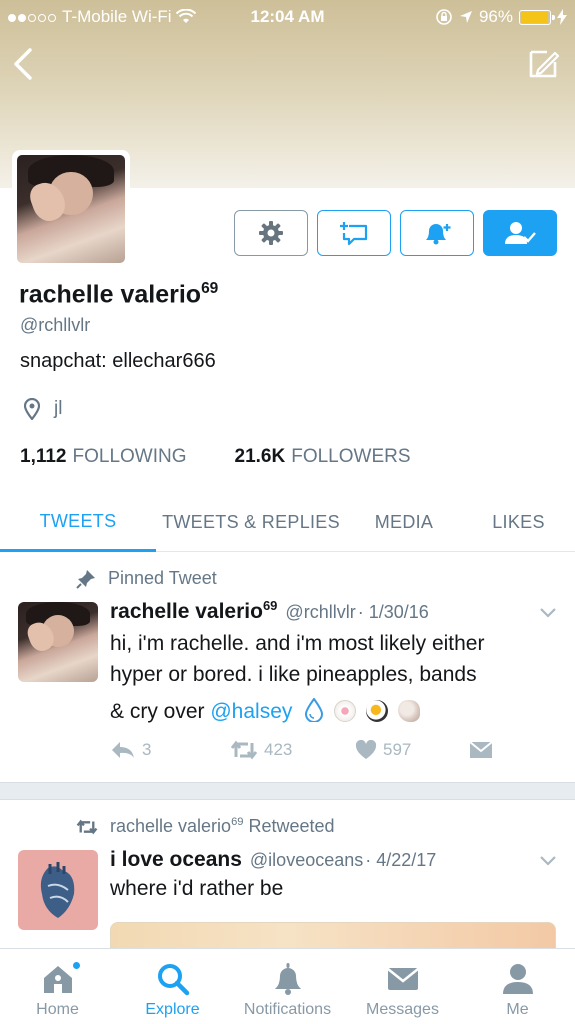  I want to click on following-stat: 1,112 FOLLOWING, so click(103, 457).